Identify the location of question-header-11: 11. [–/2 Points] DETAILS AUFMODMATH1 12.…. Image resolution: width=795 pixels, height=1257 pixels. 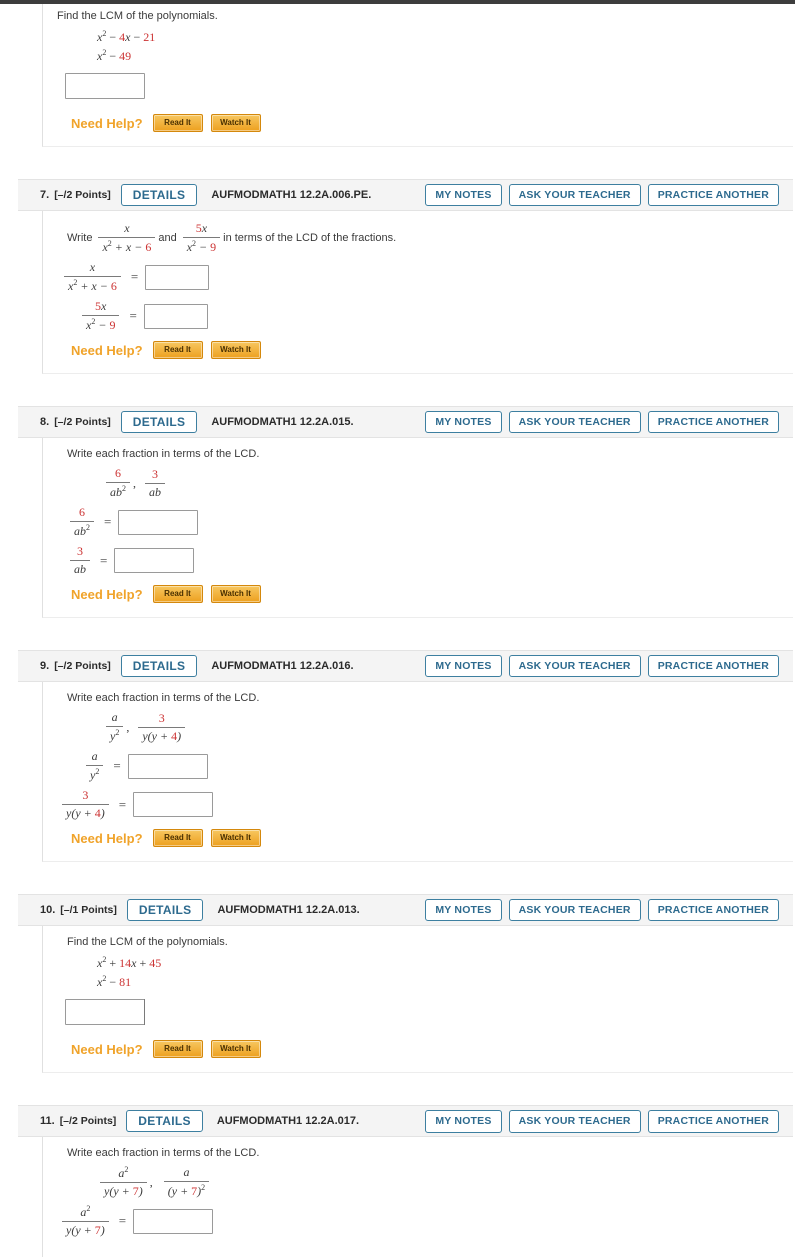
(405, 1121).